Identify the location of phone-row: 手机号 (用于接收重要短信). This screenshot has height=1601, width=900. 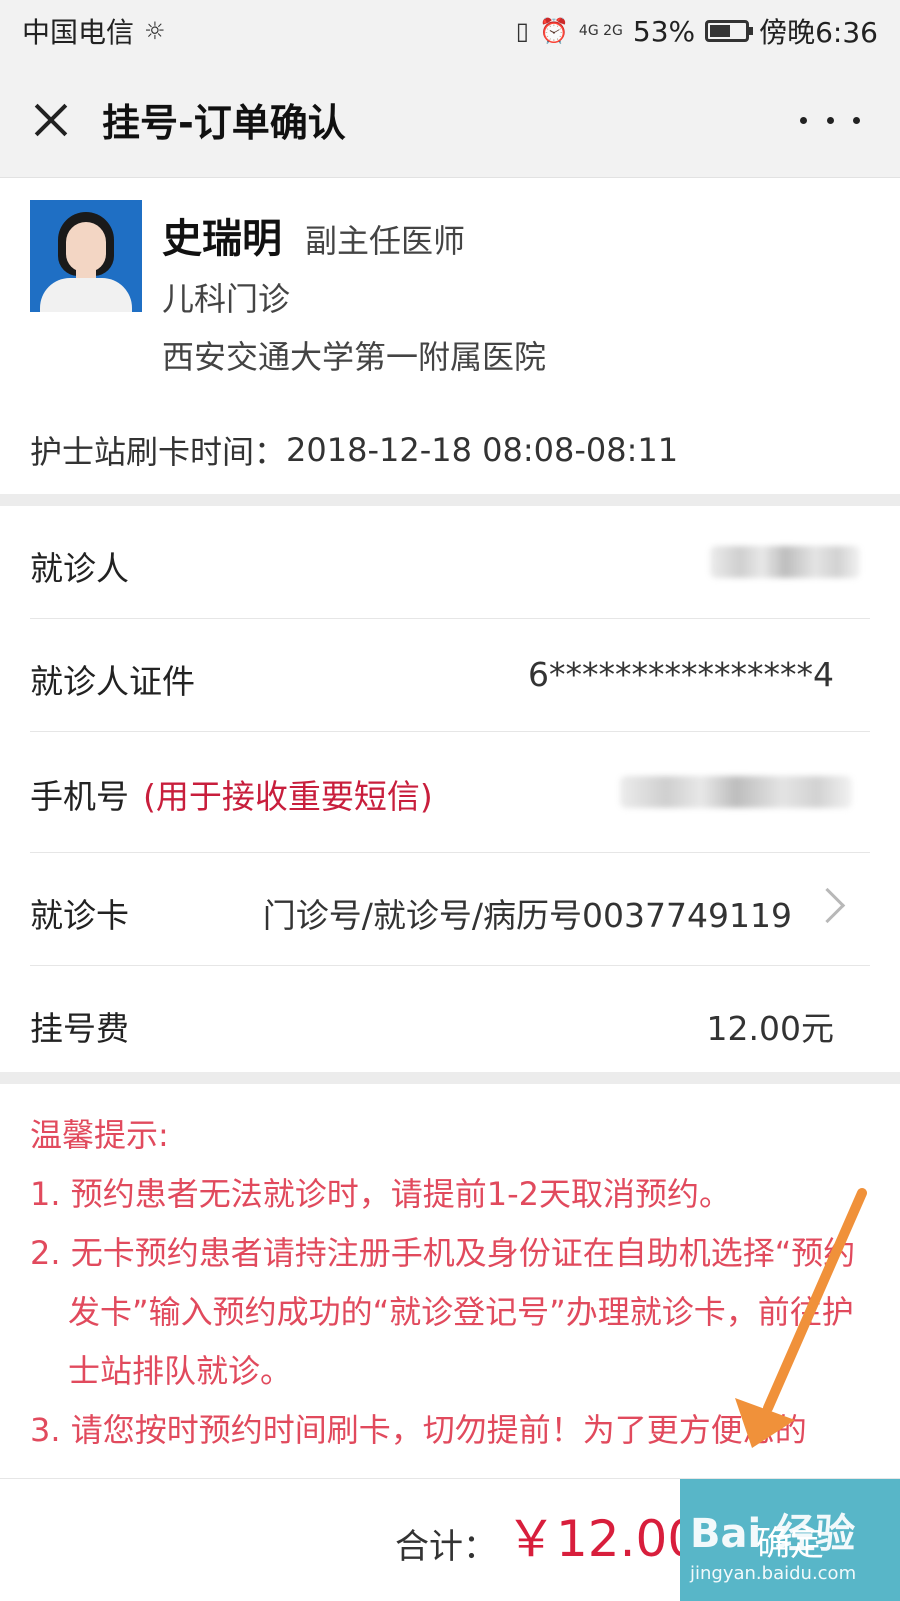
(450, 792).